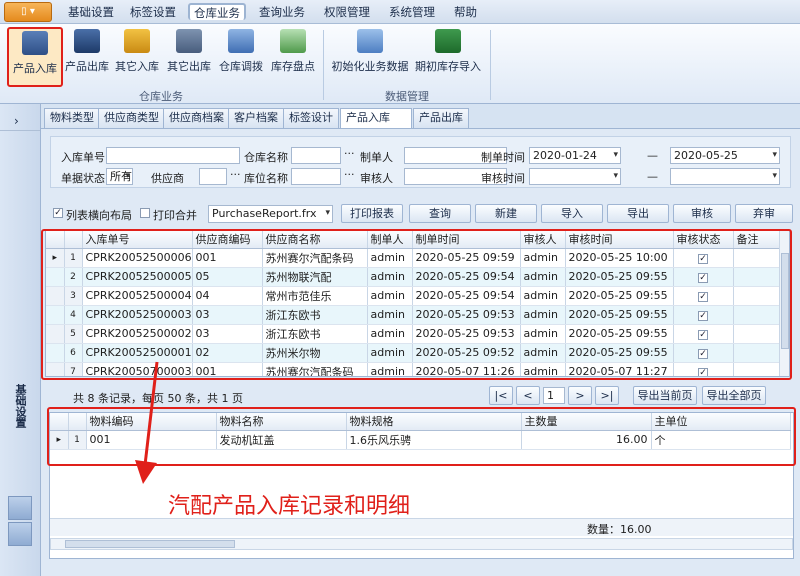 The width and height of the screenshot is (800, 576). I want to click on report-template-select: PurchaseReport.frx, so click(270, 214).